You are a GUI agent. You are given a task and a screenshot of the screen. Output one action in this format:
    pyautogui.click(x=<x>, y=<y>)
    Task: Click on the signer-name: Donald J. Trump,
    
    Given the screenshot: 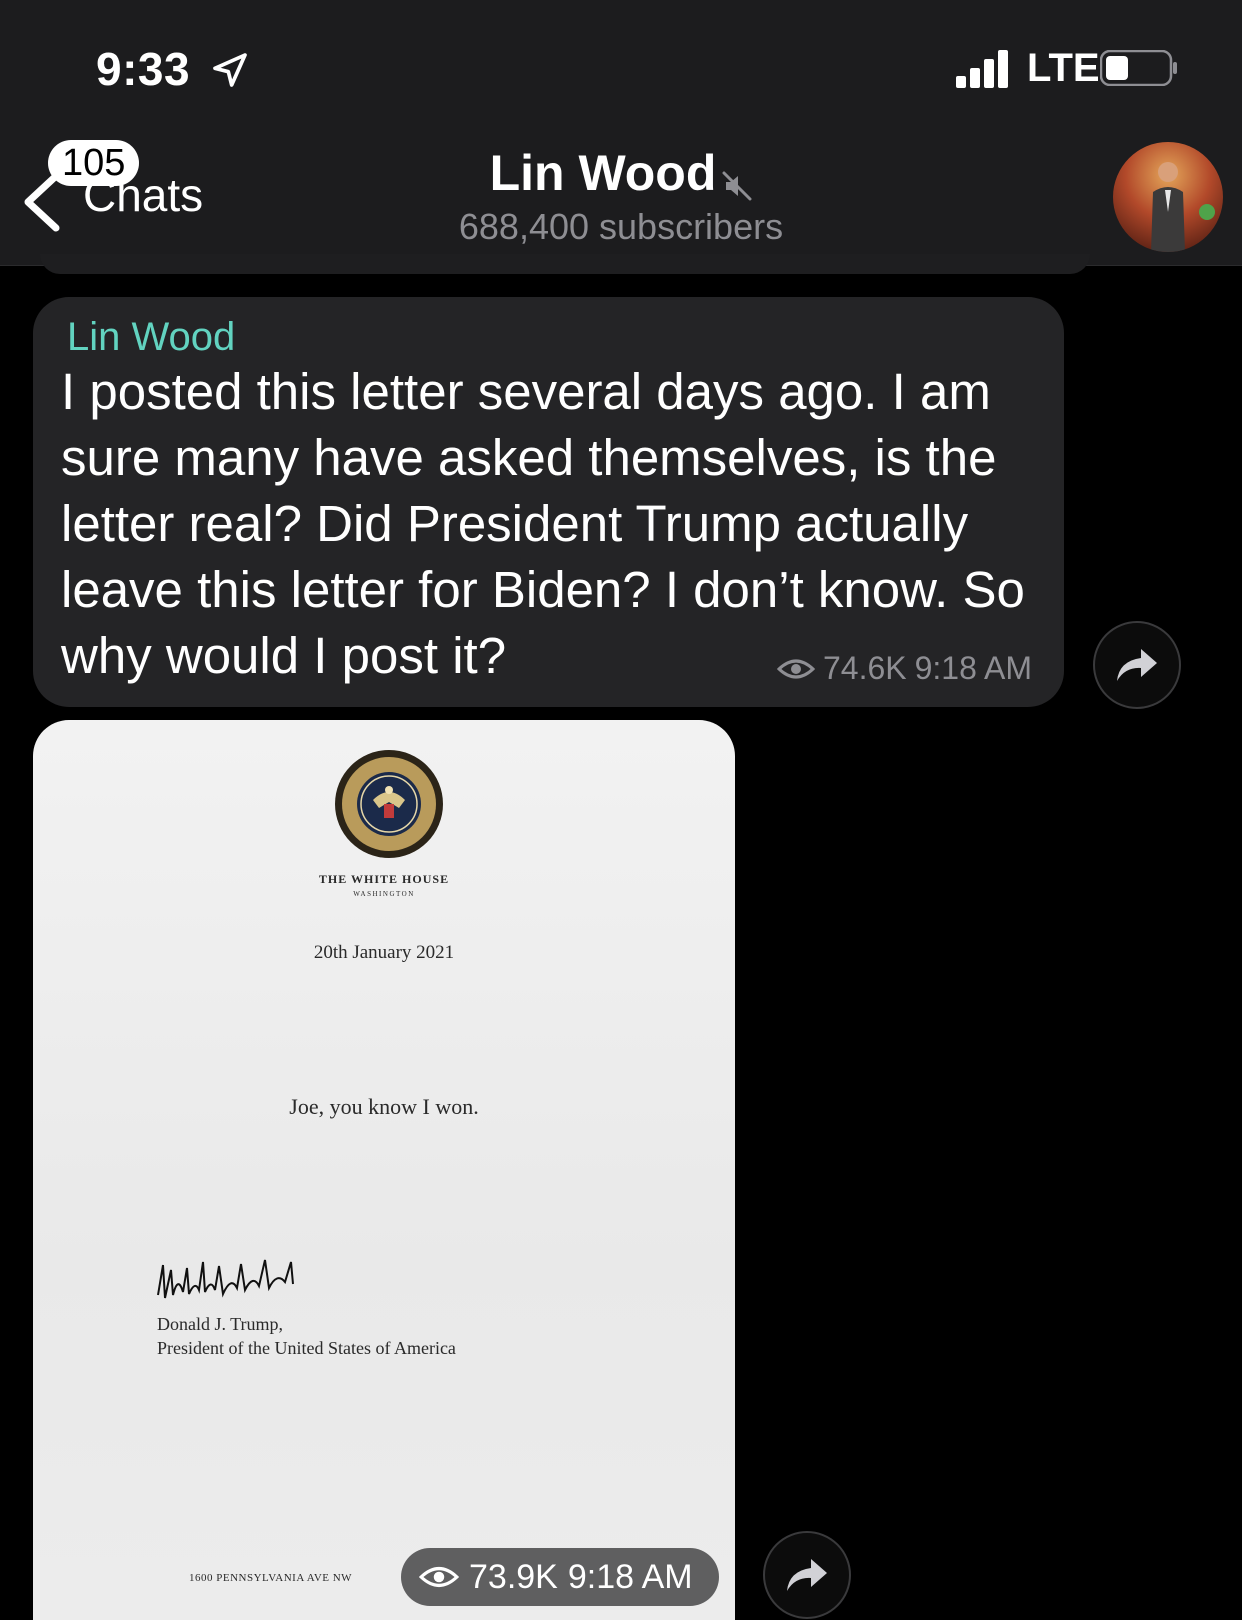 What is the action you would take?
    pyautogui.click(x=220, y=1324)
    